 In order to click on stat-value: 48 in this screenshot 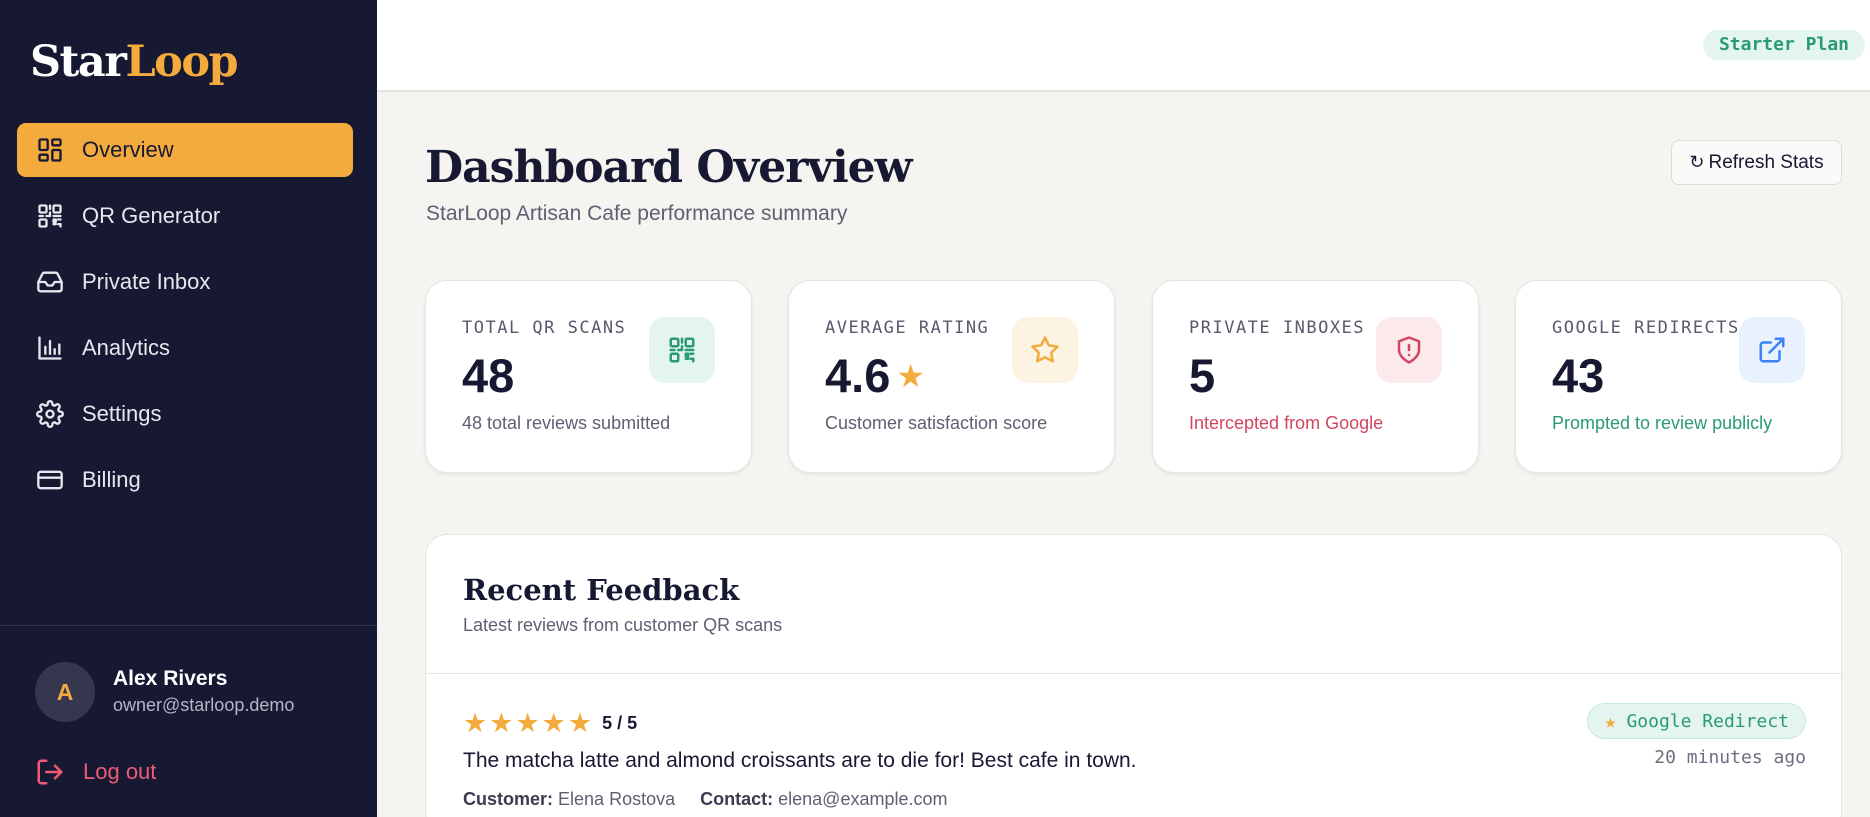, I will do `click(488, 375)`.